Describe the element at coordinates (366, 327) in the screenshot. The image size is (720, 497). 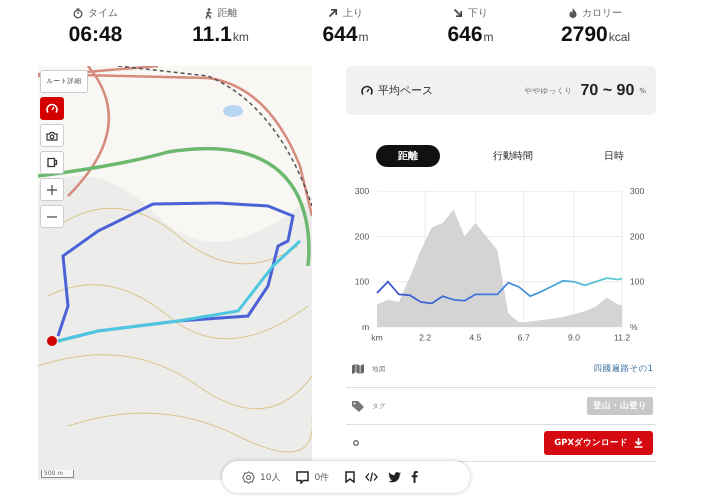
I see `y-tick-label: m` at that location.